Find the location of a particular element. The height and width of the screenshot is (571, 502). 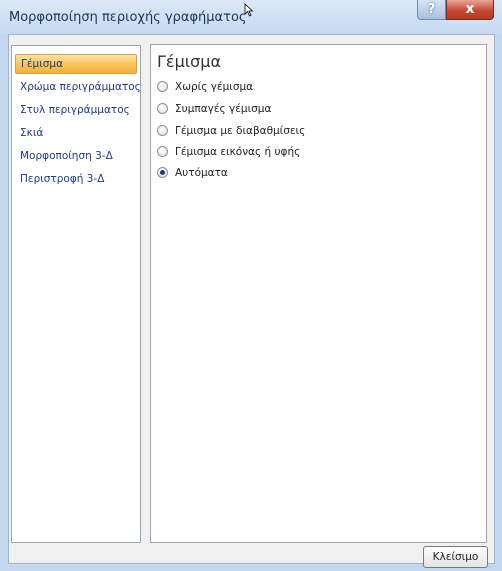

panel-title: Γέμισμα is located at coordinates (189, 61).